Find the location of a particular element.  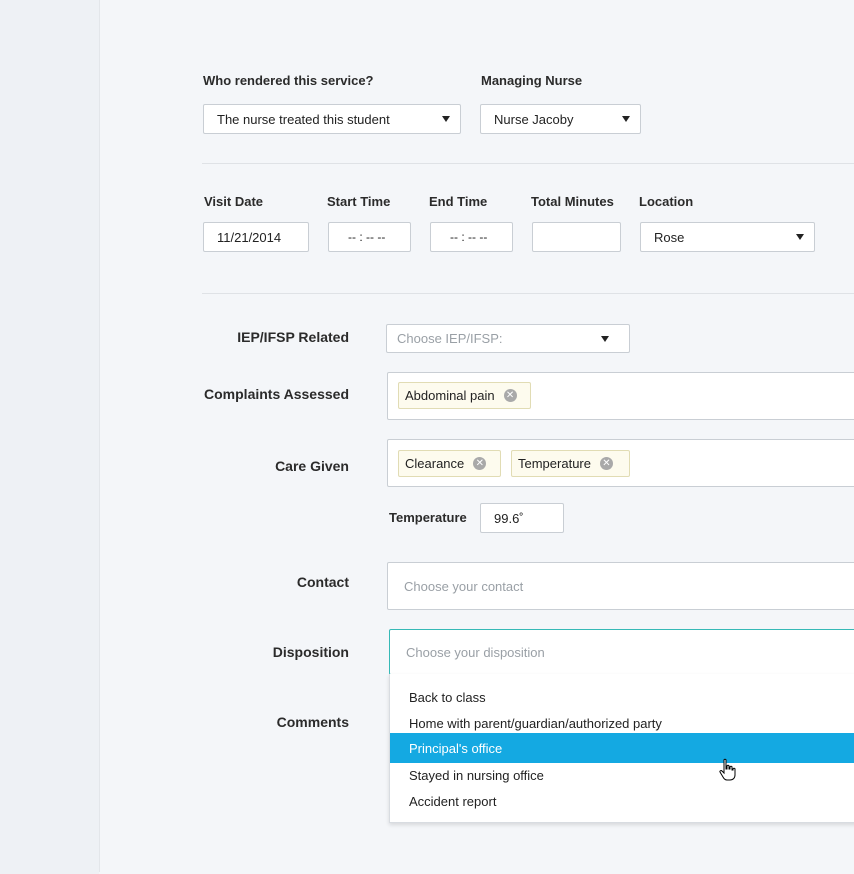

left-gutter is located at coordinates (49, 437).